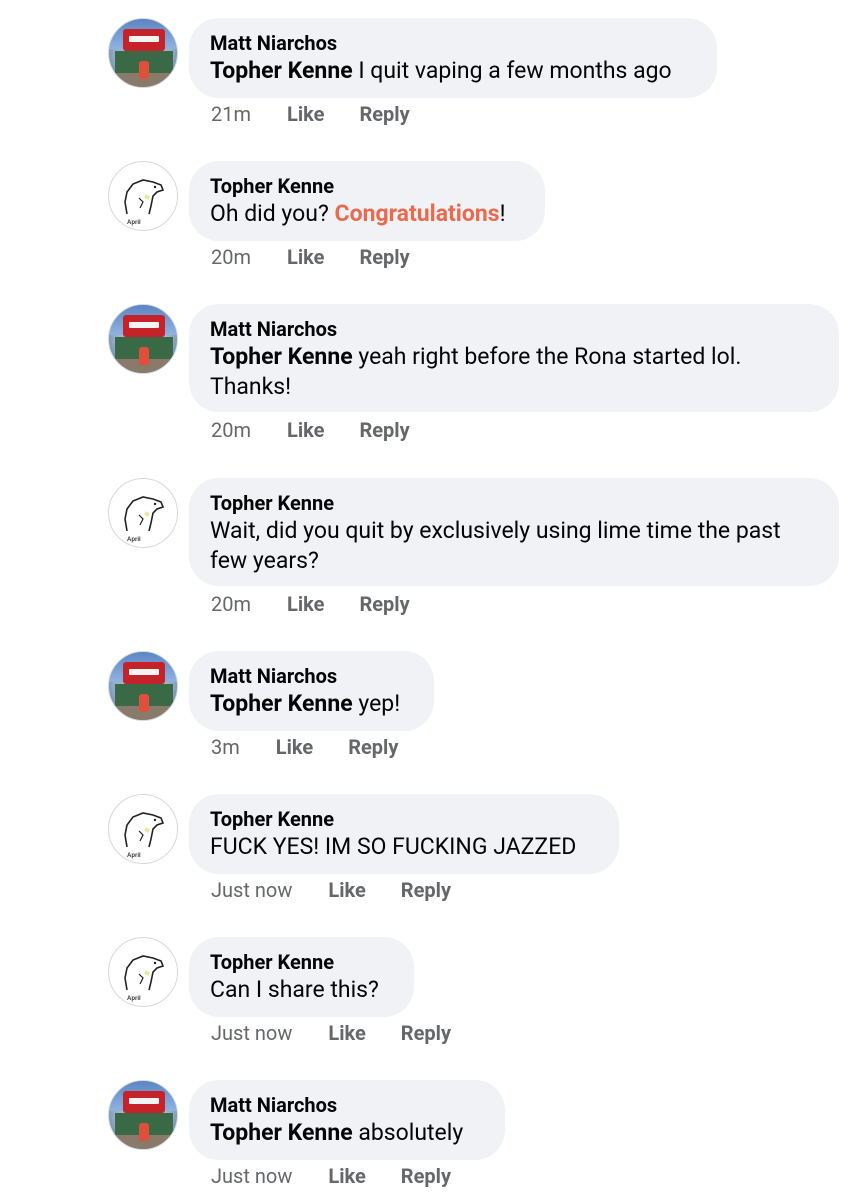  Describe the element at coordinates (376, 703) in the screenshot. I see `comment-body: yep!` at that location.